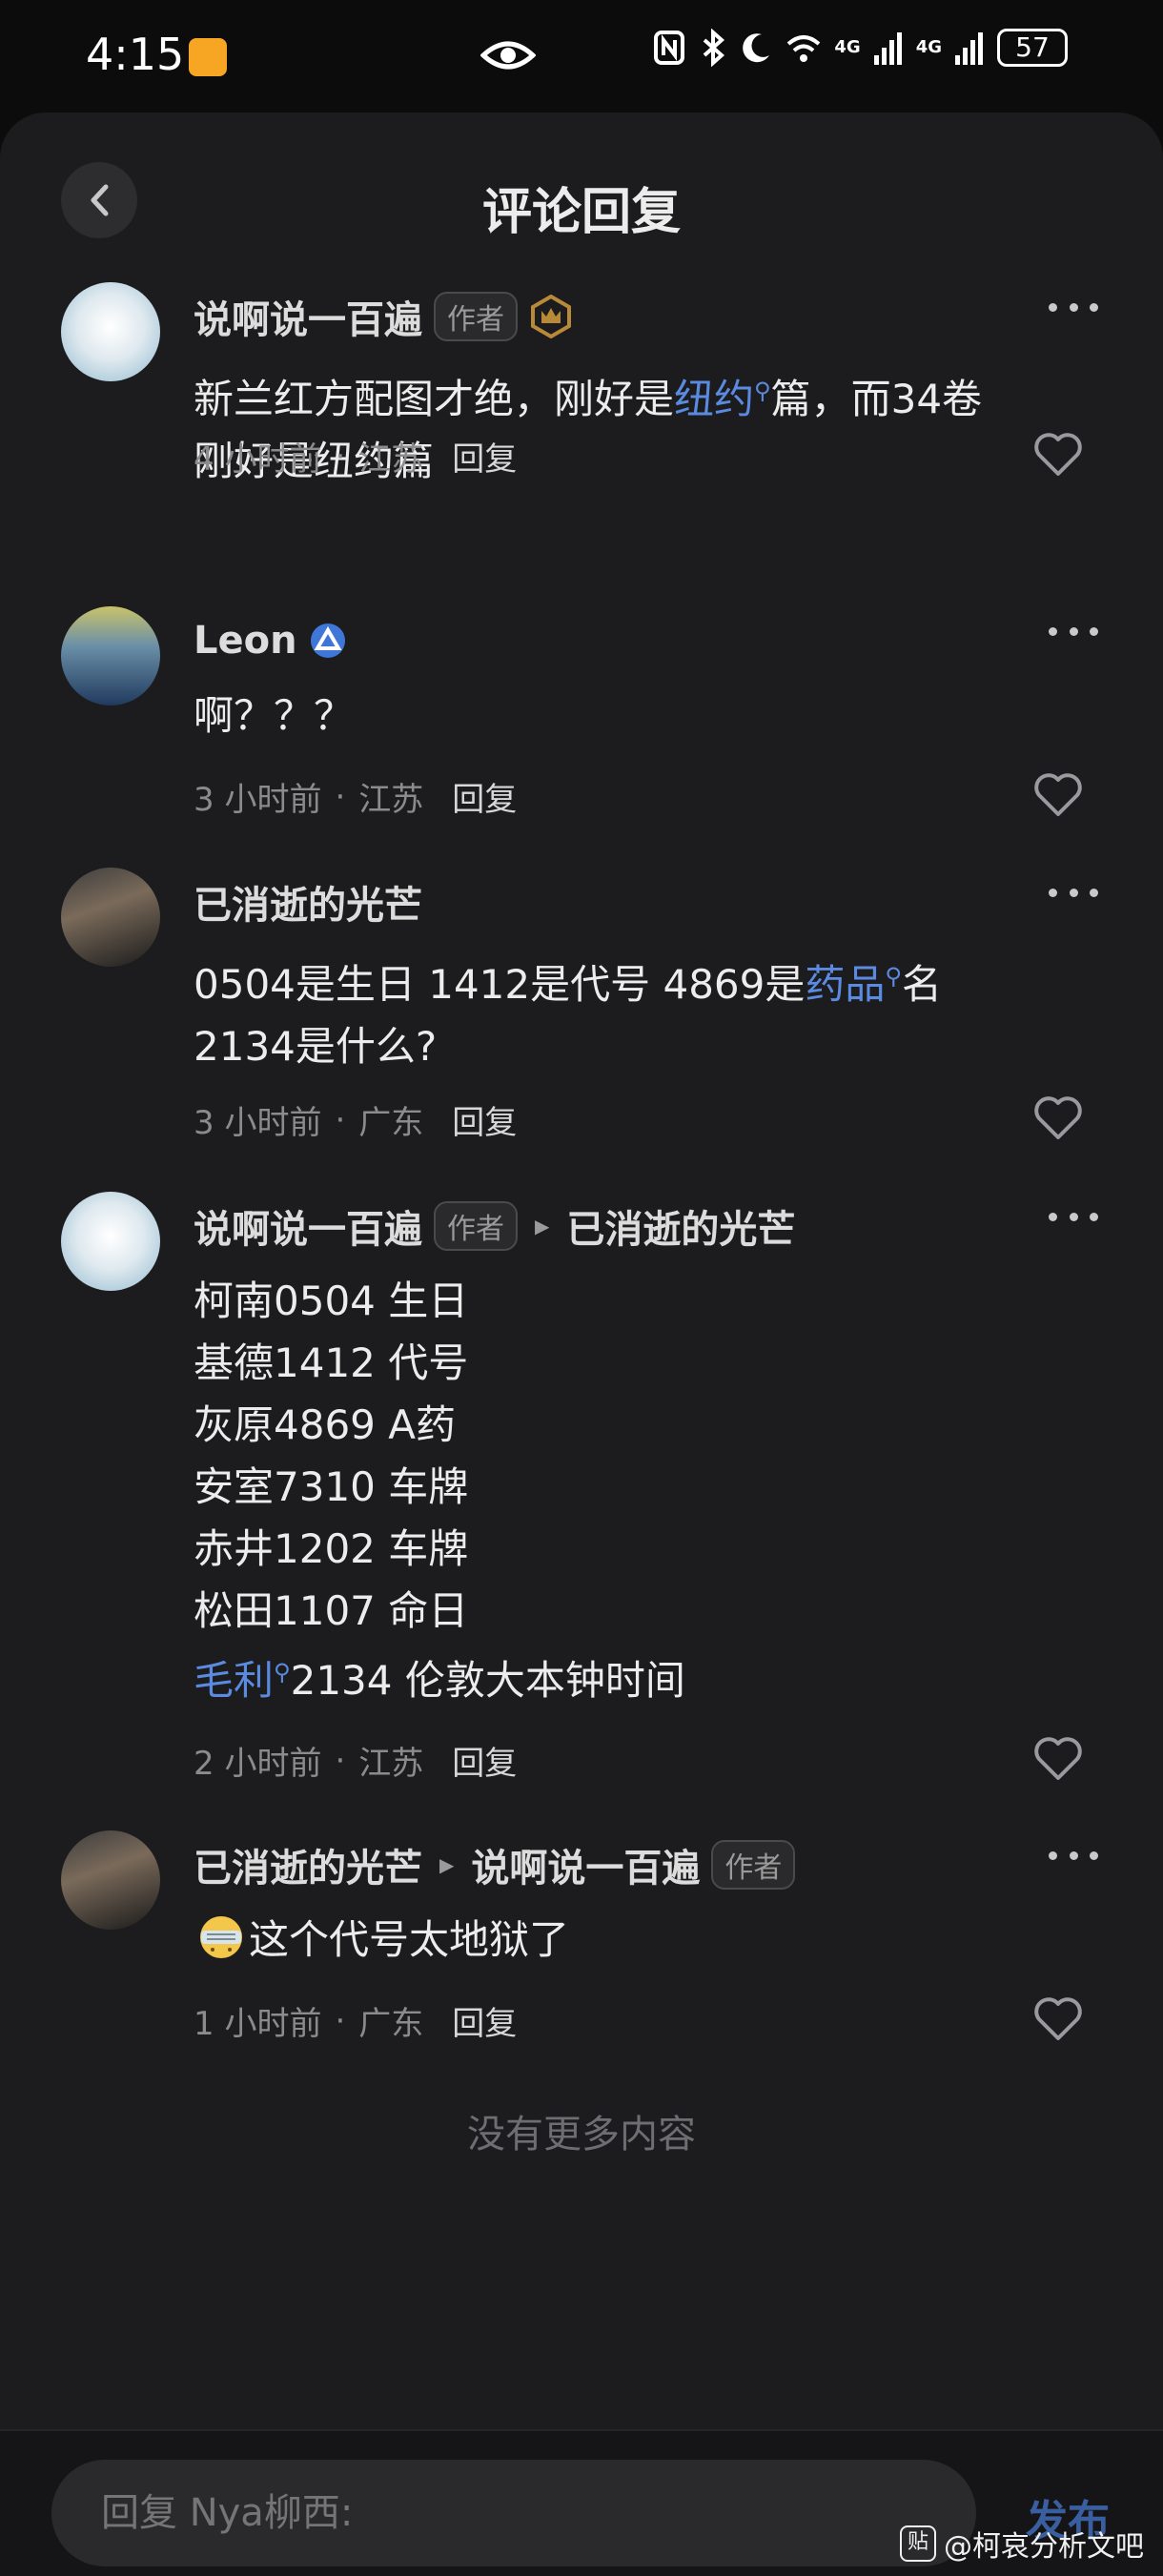  I want to click on comment-text: 这个代号太地狱了, so click(651, 1940).